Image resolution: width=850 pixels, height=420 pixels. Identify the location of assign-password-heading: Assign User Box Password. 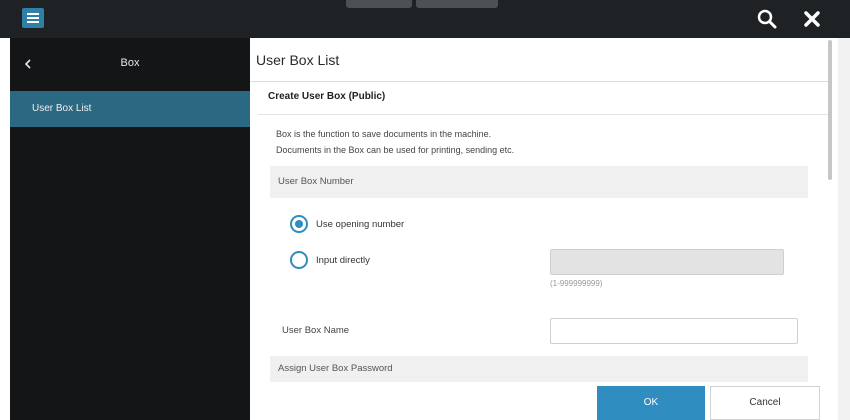
(539, 369).